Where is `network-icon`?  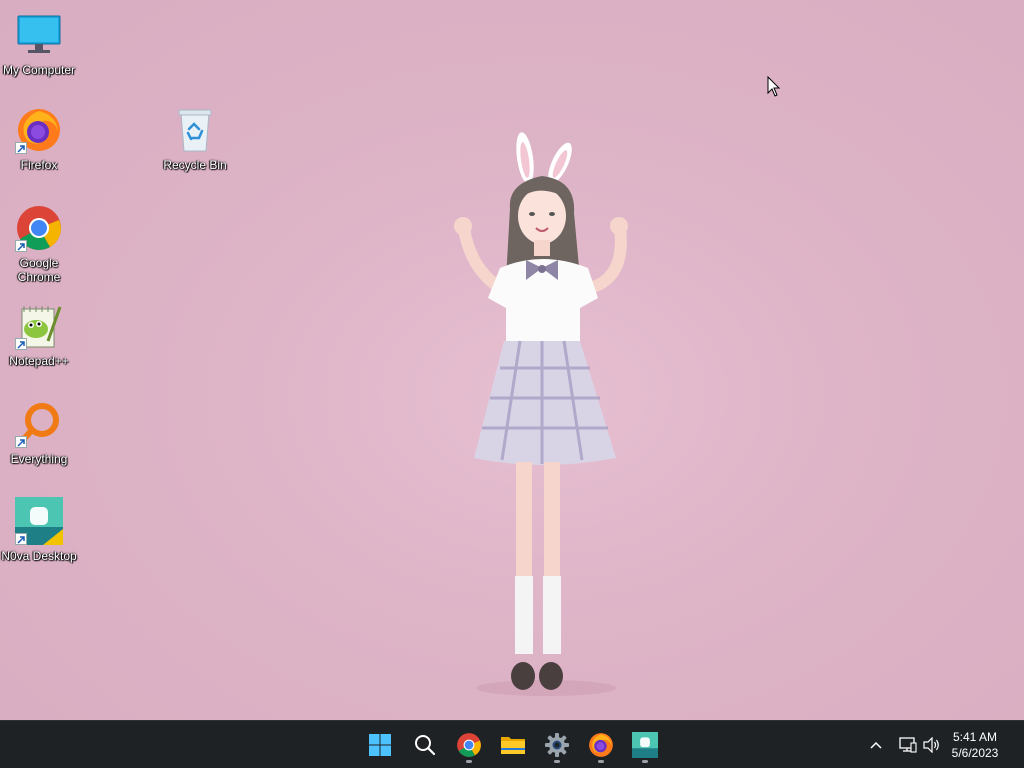
network-icon is located at coordinates (908, 745).